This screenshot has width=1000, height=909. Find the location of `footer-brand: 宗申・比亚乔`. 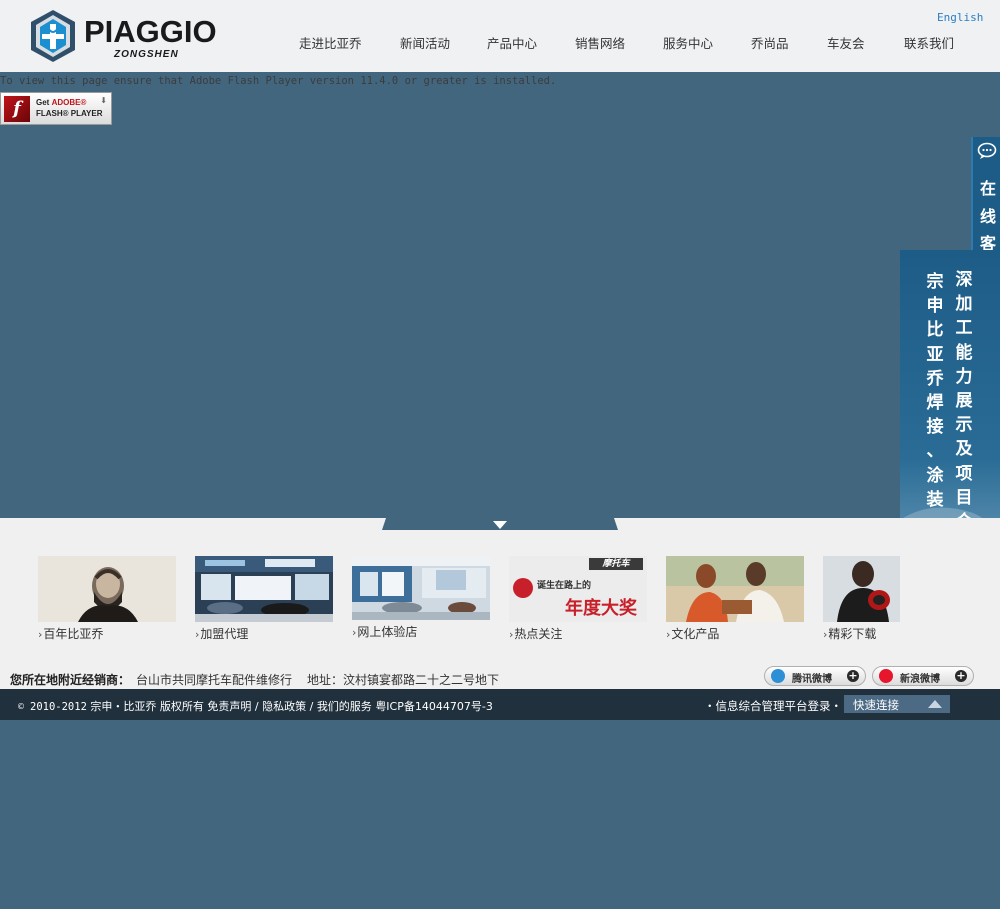

footer-brand: 宗申・比亚乔 is located at coordinates (123, 706).